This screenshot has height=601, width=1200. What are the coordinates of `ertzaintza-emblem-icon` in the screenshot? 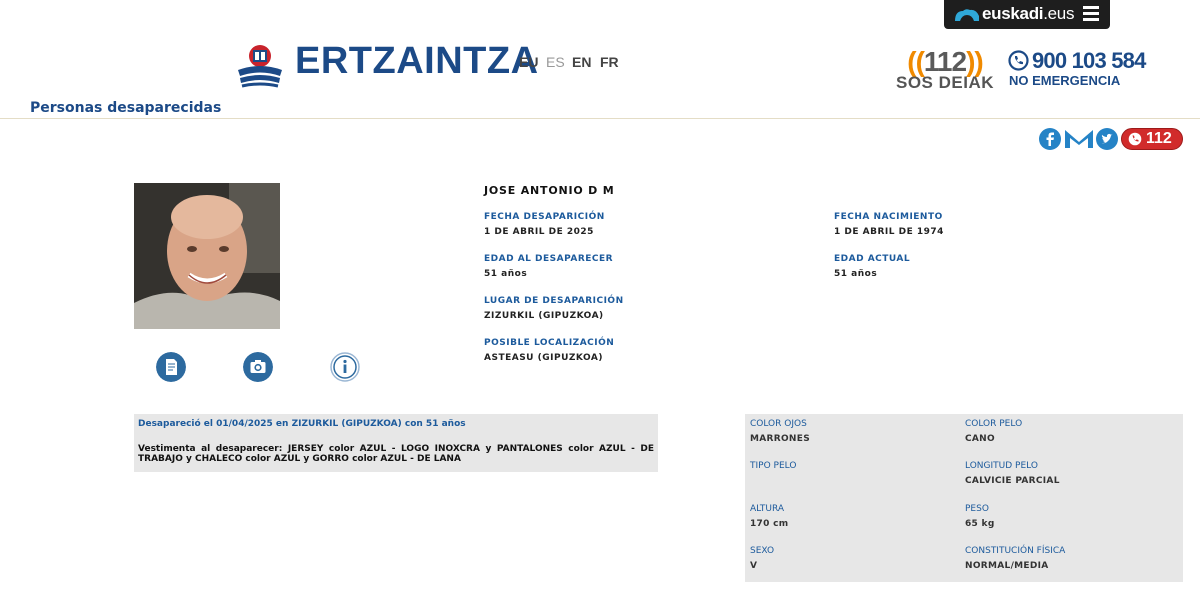 It's located at (260, 66).